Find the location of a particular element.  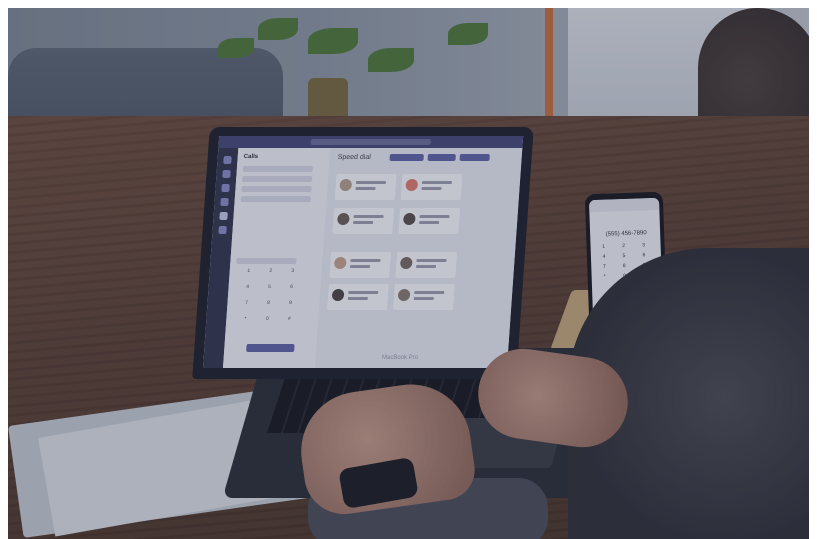

dialpad-key: 3 is located at coordinates (292, 273).